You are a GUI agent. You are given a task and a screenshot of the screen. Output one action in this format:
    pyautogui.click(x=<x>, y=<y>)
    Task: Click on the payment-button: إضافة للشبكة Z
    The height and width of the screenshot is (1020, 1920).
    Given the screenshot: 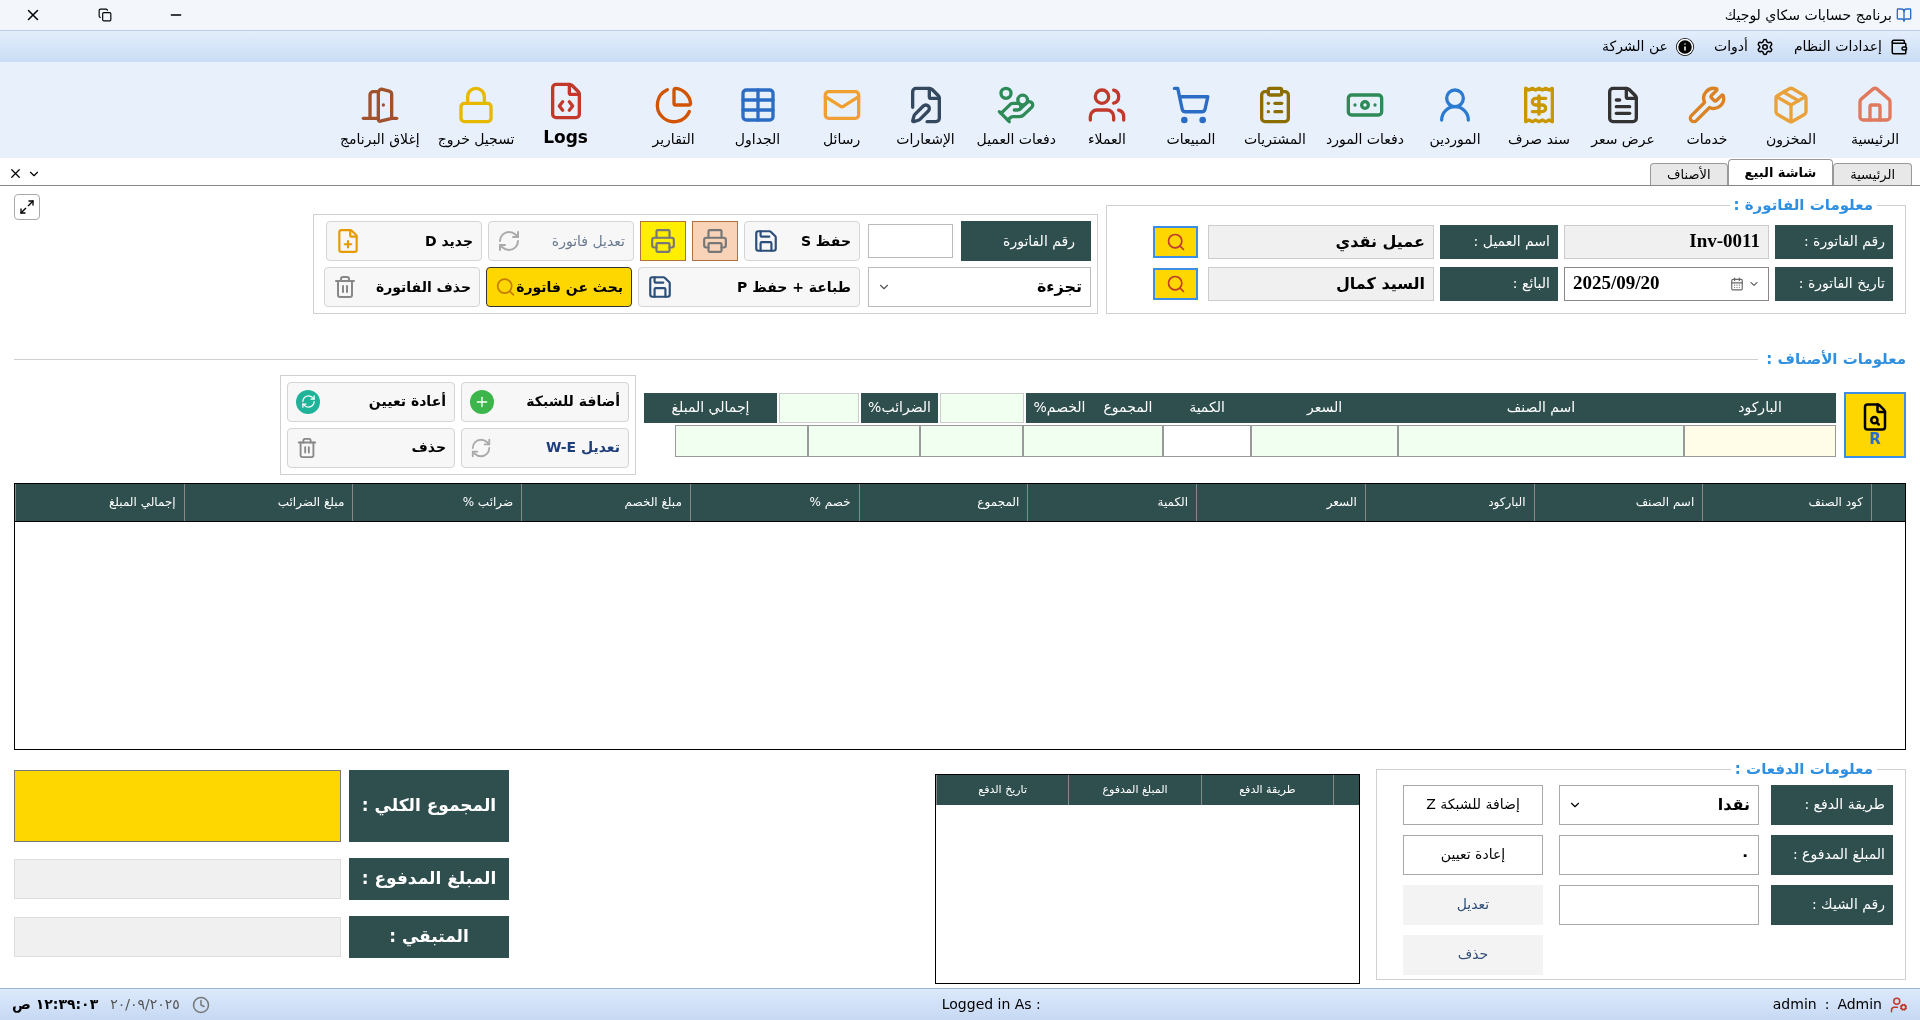 What is the action you would take?
    pyautogui.click(x=1473, y=804)
    